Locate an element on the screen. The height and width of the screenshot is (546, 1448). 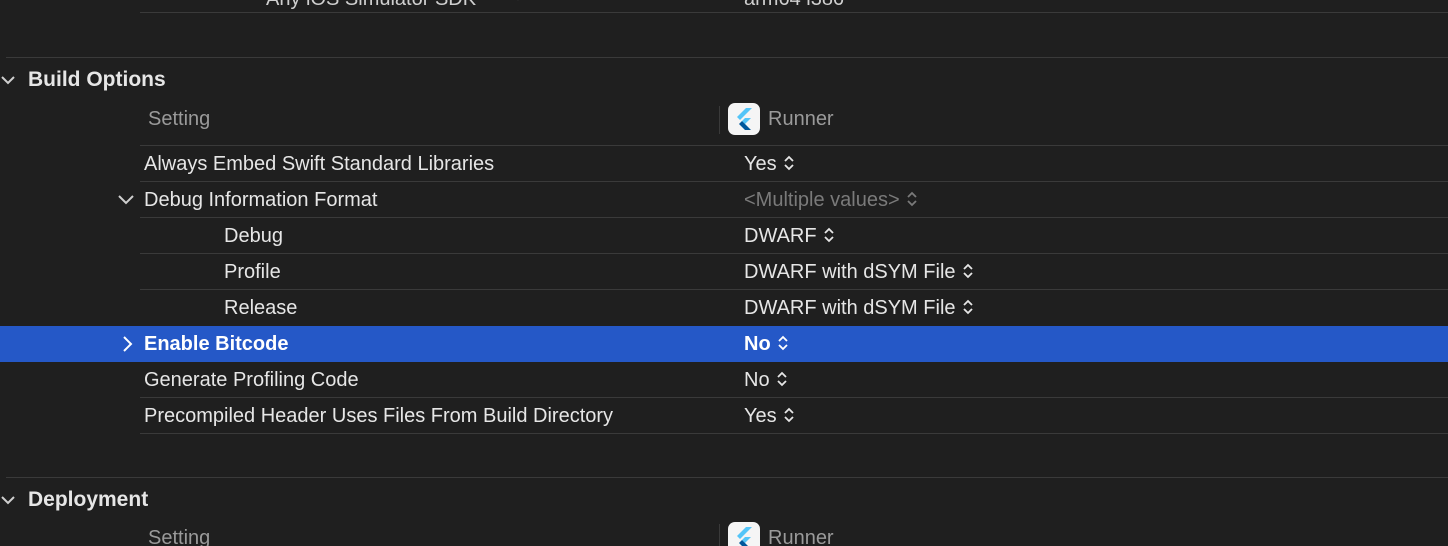
setting-row-release: Release DWARF with dSYM File is located at coordinates (724, 308).